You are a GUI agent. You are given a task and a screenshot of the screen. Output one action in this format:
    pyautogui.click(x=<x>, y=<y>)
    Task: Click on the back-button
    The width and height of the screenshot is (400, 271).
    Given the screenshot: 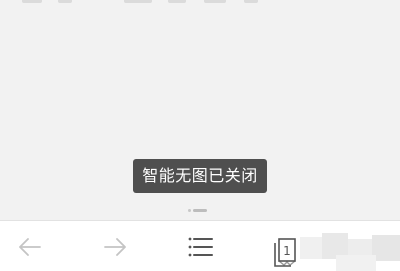 What is the action you would take?
    pyautogui.click(x=30, y=246)
    